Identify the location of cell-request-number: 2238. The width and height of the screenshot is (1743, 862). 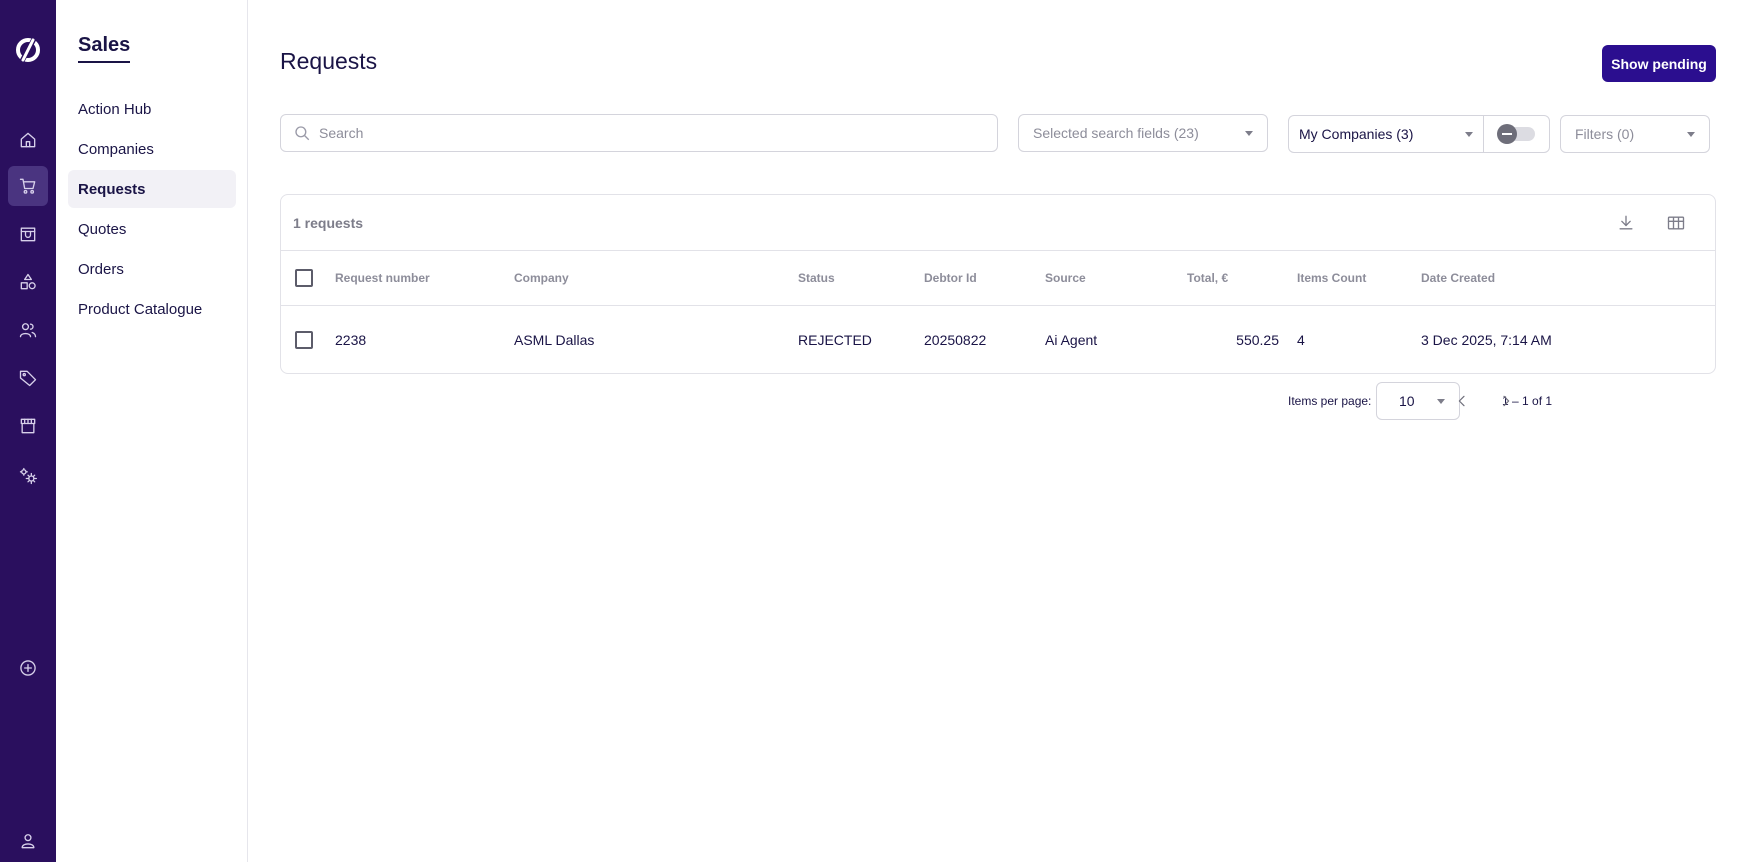
(351, 340).